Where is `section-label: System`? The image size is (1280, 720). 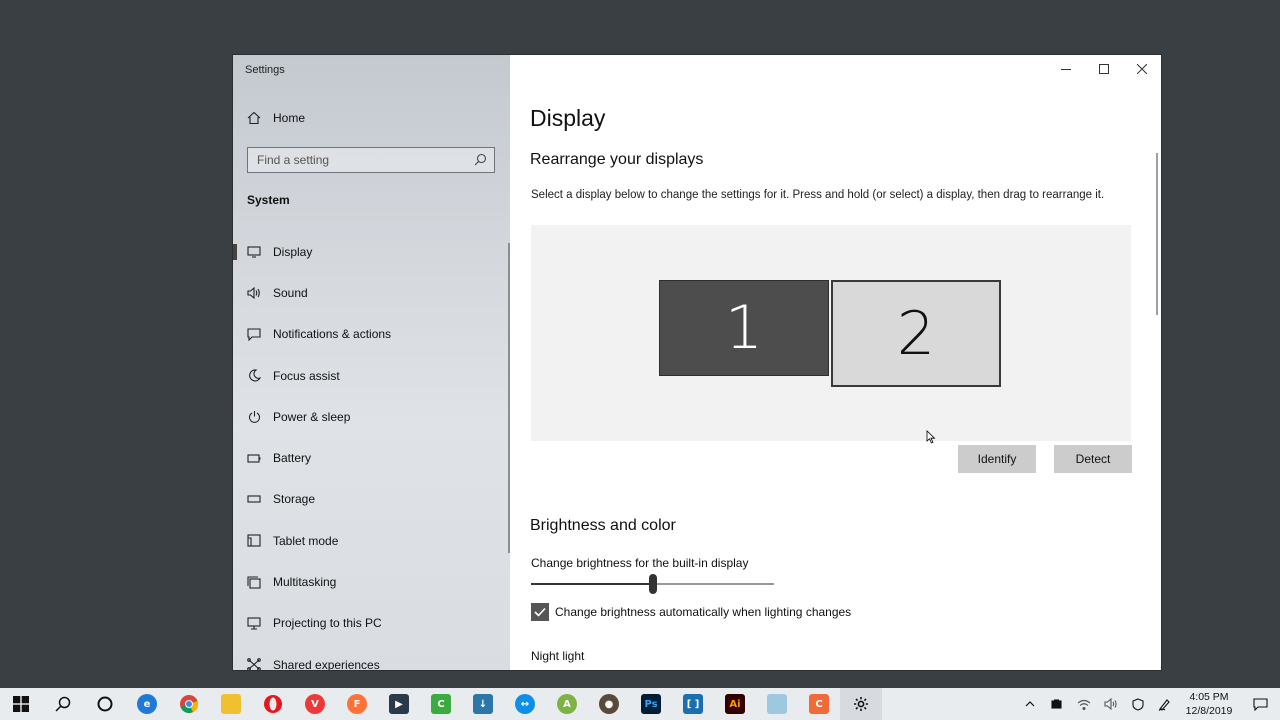 section-label: System is located at coordinates (268, 200).